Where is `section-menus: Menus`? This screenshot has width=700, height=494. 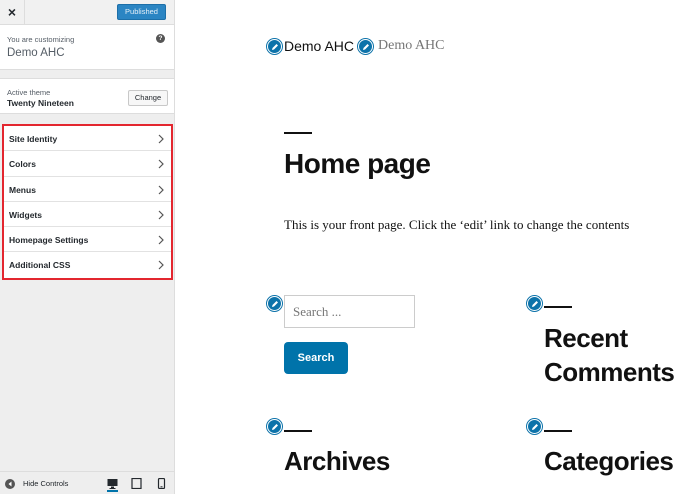
section-menus: Menus is located at coordinates (87, 189).